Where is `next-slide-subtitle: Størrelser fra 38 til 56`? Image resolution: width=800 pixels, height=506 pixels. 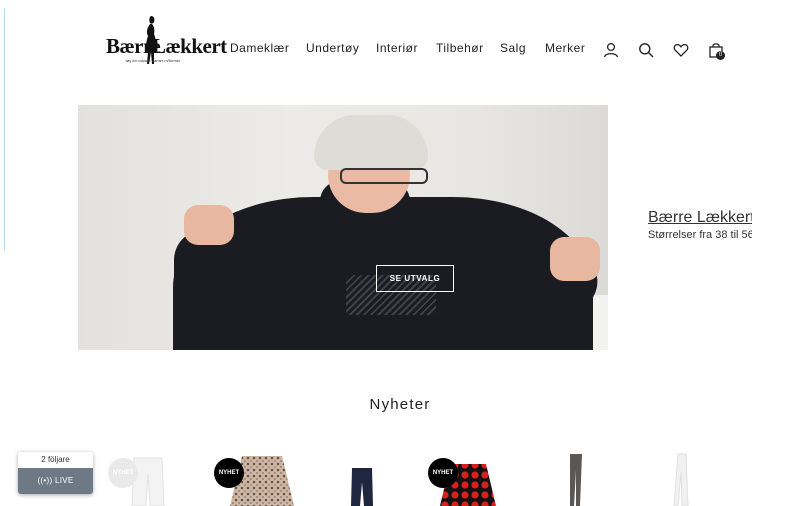
next-slide-subtitle: Størrelser fra 38 til 56 is located at coordinates (700, 235).